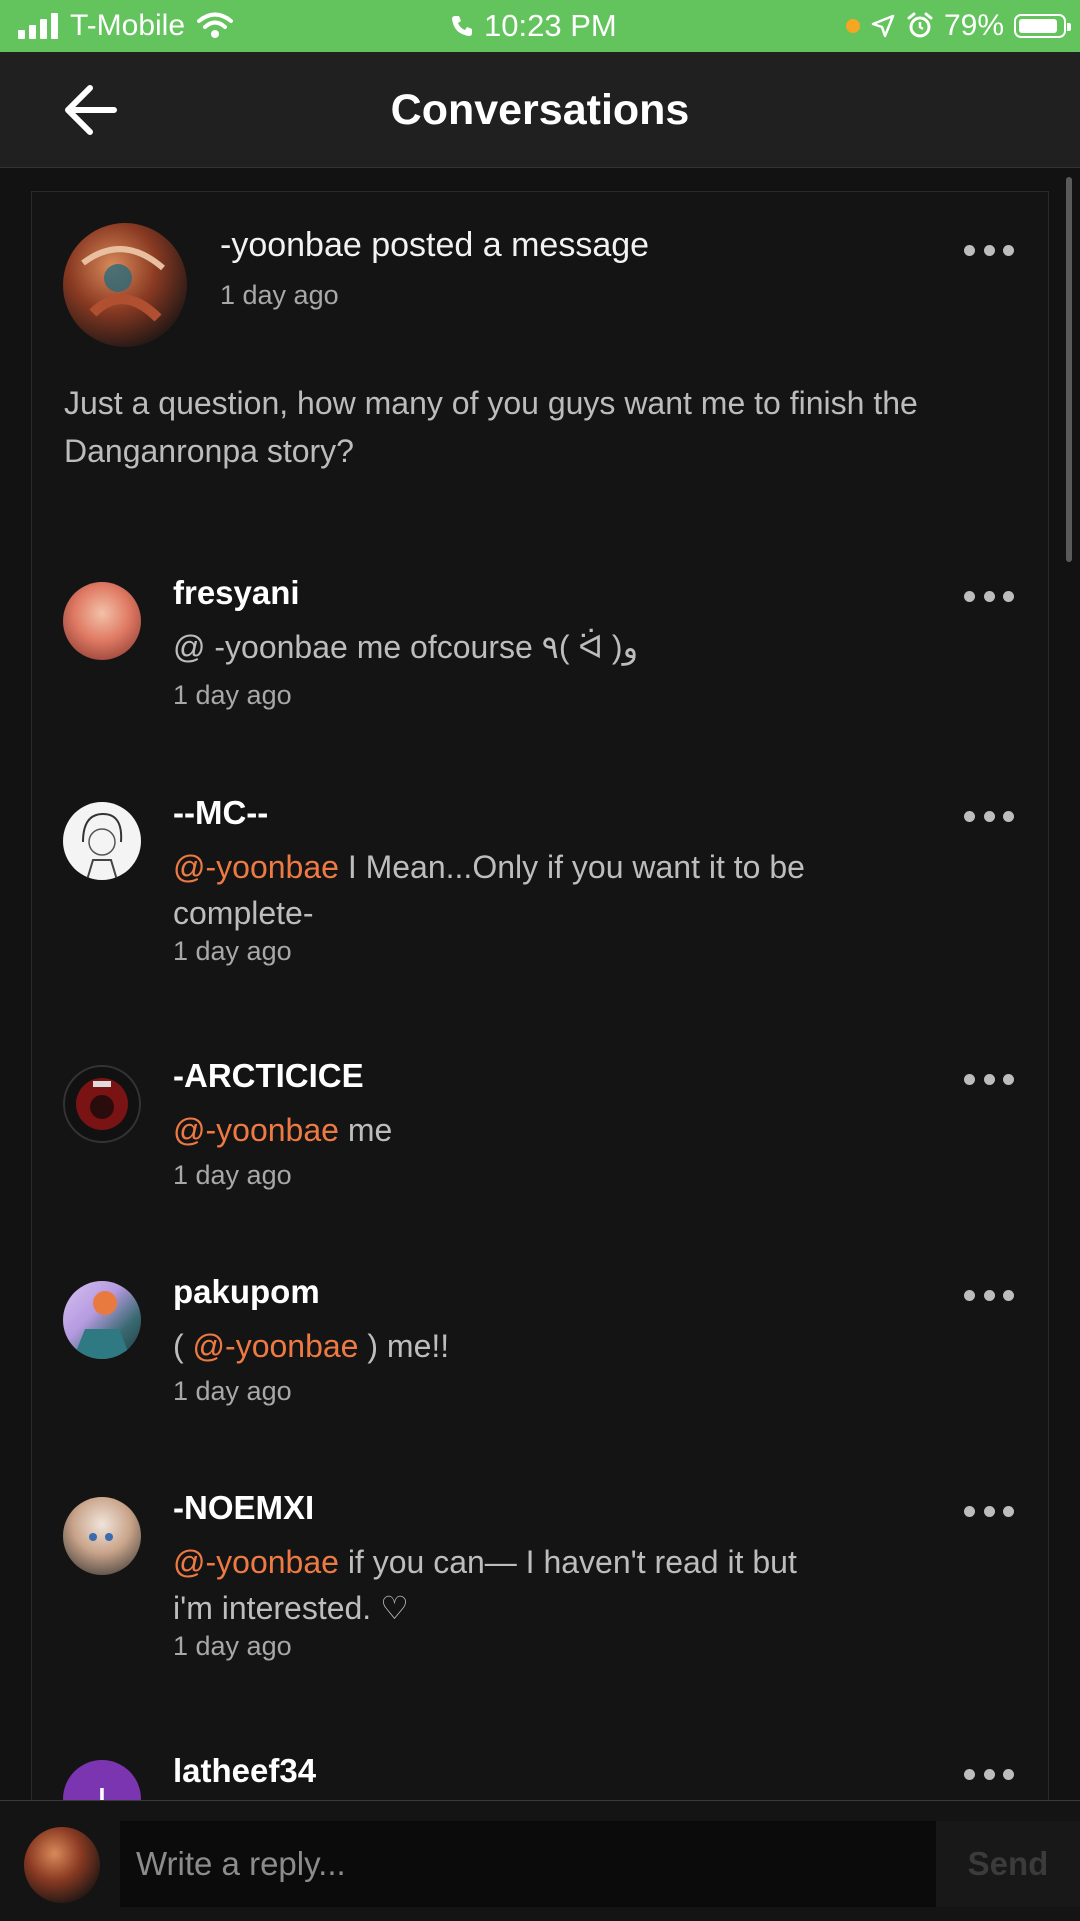 The image size is (1080, 1921). Describe the element at coordinates (462, 26) in the screenshot. I see `phone-icon` at that location.